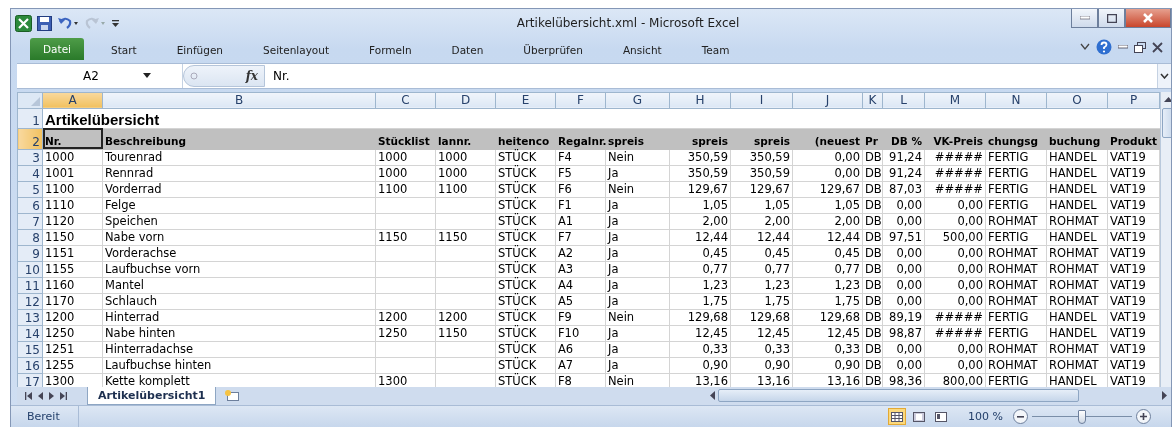 This screenshot has width=1176, height=427. What do you see at coordinates (465, 100) in the screenshot?
I see `column-header: D` at bounding box center [465, 100].